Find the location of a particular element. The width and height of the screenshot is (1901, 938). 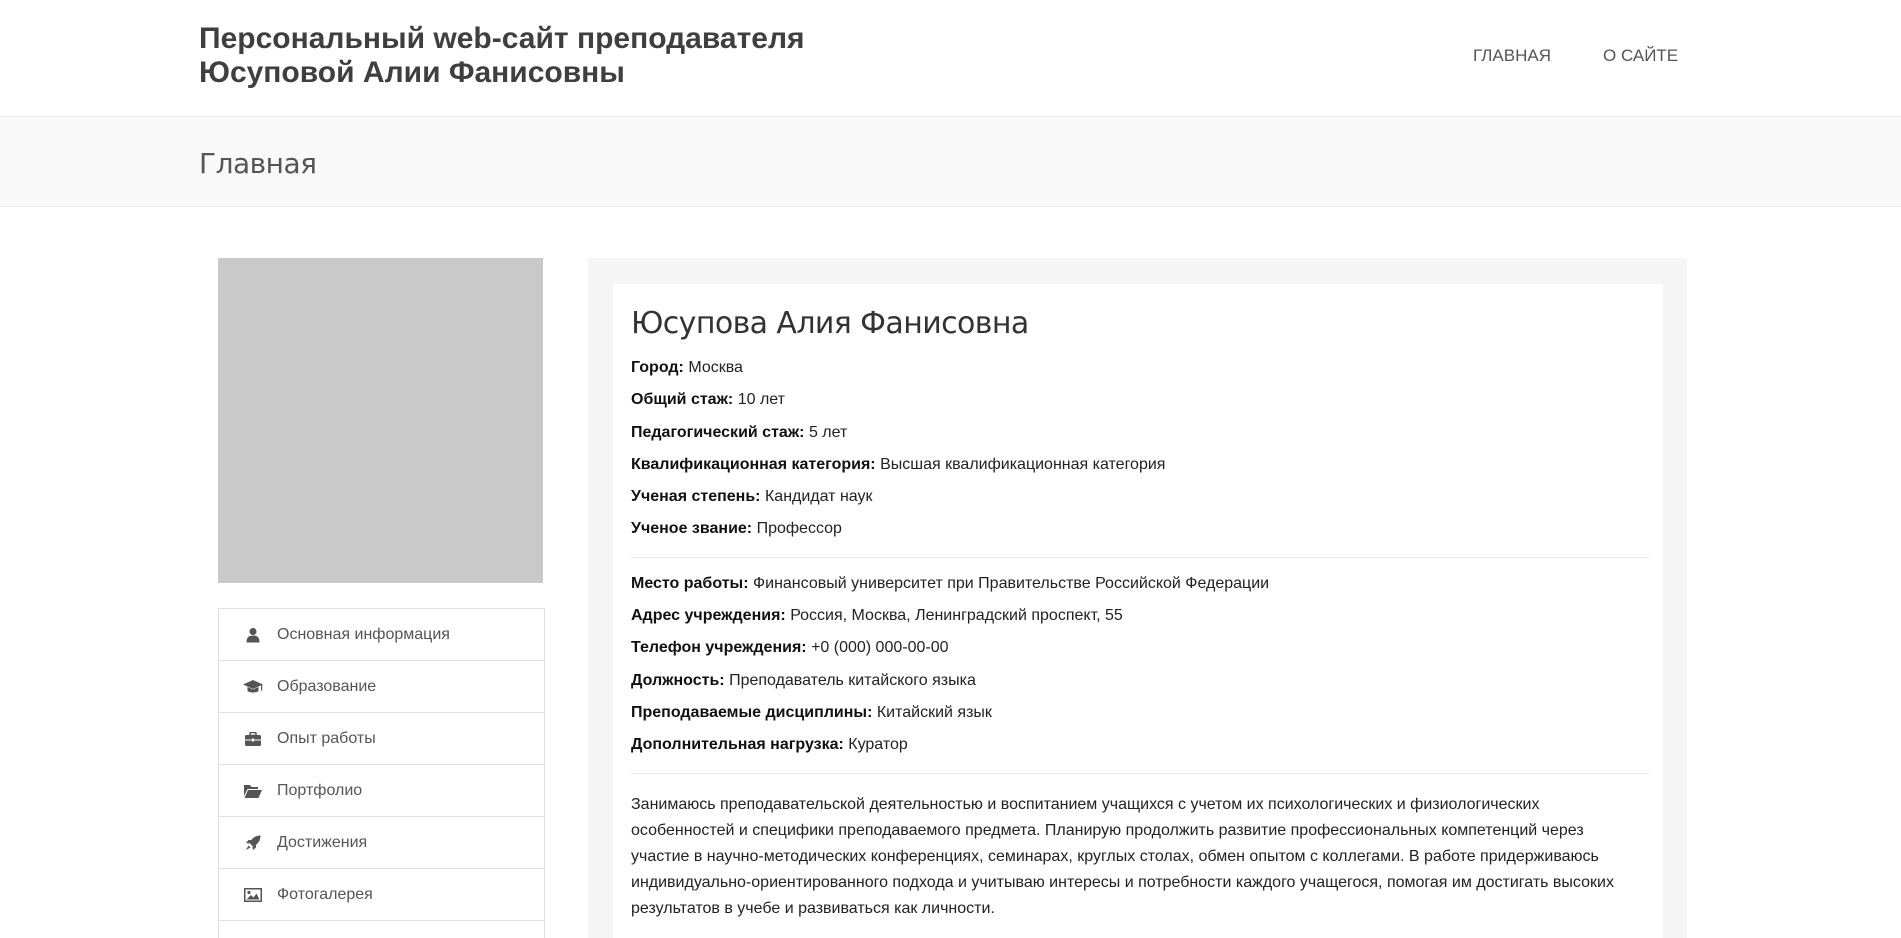

info-row-total-experience: Общий стаж: 10 лет is located at coordinates (708, 400).